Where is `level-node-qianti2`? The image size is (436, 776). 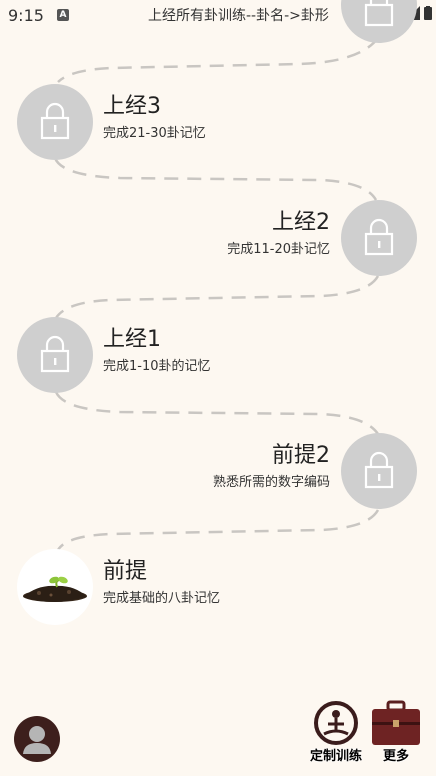 level-node-qianti2 is located at coordinates (379, 471).